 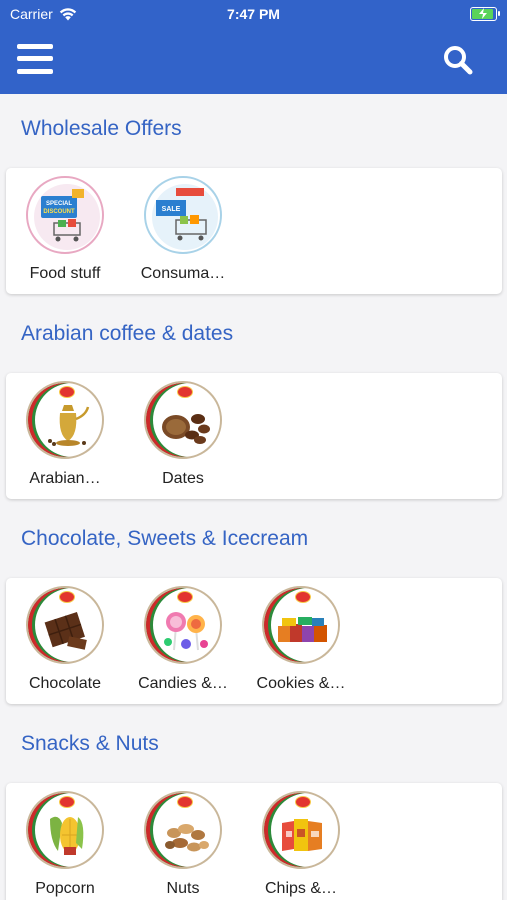 I want to click on category-card-arabian-coffee-dates: Arabian… Dates, so click(x=254, y=436).